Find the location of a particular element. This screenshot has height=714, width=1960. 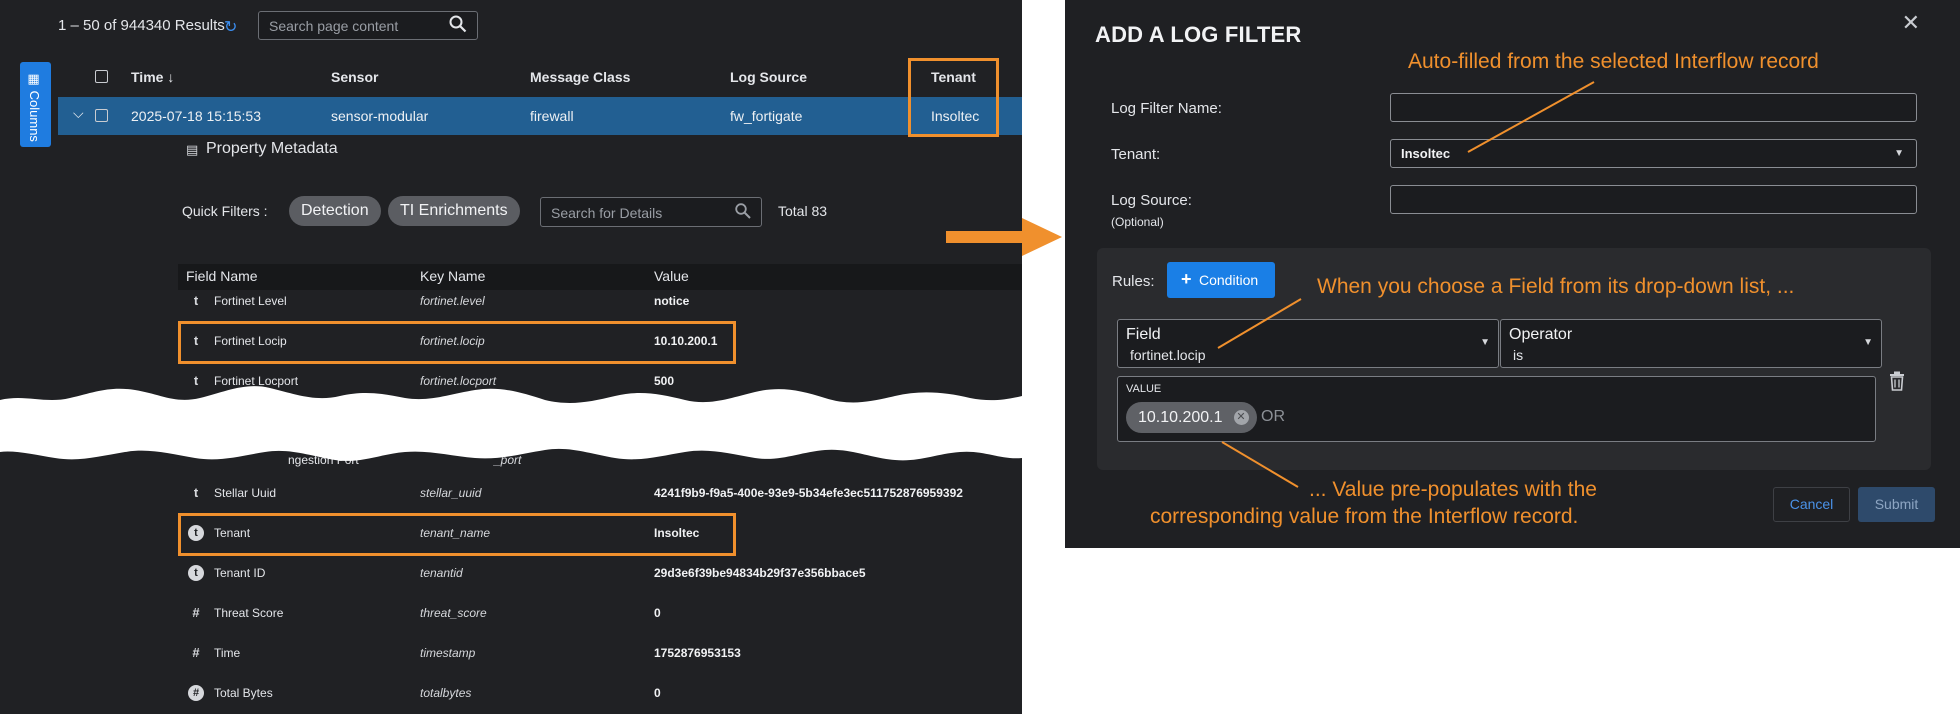

annotation-value-line1: ... Value pre-populates with the is located at coordinates (1453, 489).